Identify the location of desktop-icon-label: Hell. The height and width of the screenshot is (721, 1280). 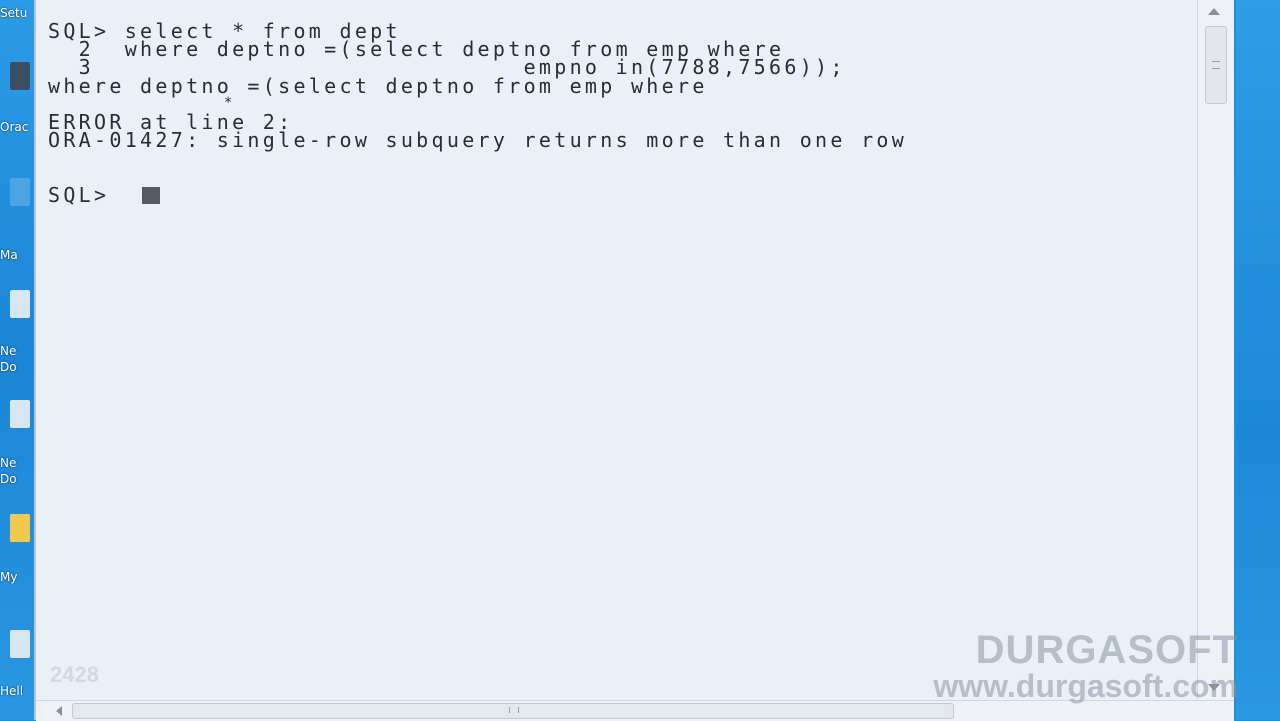
(12, 691).